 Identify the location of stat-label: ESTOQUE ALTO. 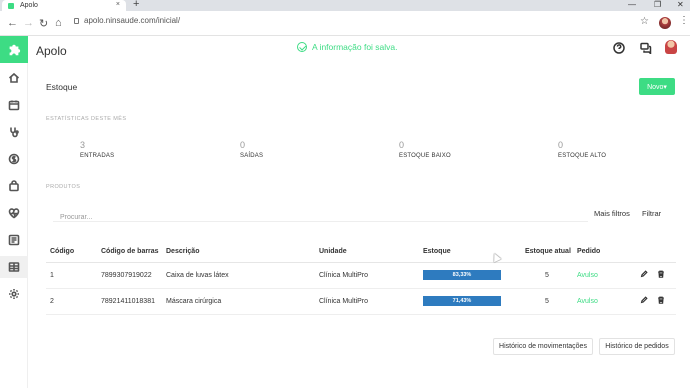
(582, 156).